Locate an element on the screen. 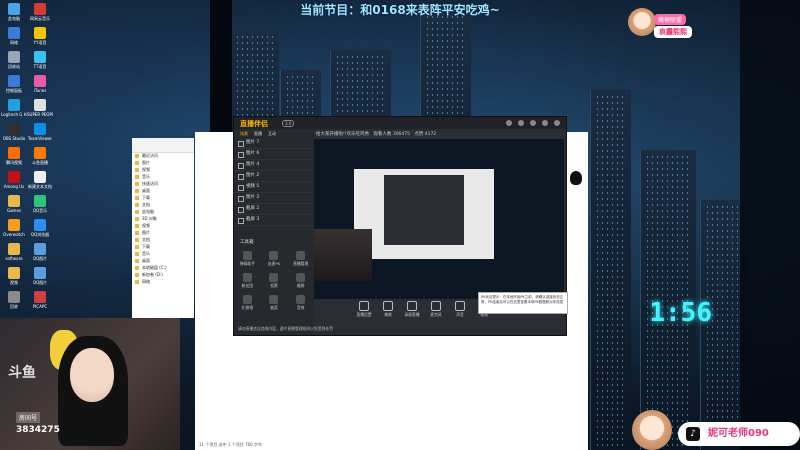 The height and width of the screenshot is (450, 800). app-titlebar: 直播伴侣 3.0 is located at coordinates (400, 123).